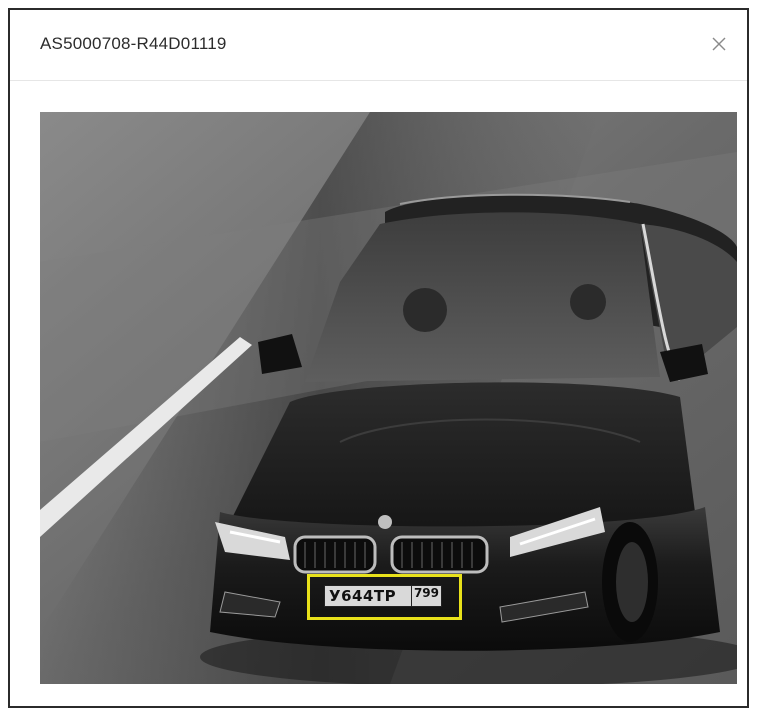  What do you see at coordinates (133, 43) in the screenshot?
I see `dialog-title: AS5000708-R44D01119` at bounding box center [133, 43].